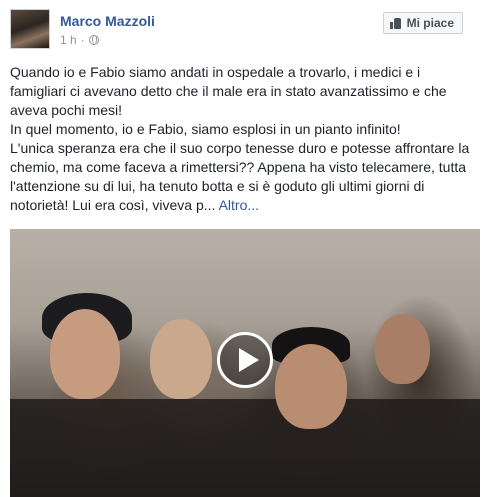  What do you see at coordinates (245, 360) in the screenshot?
I see `play-icon` at bounding box center [245, 360].